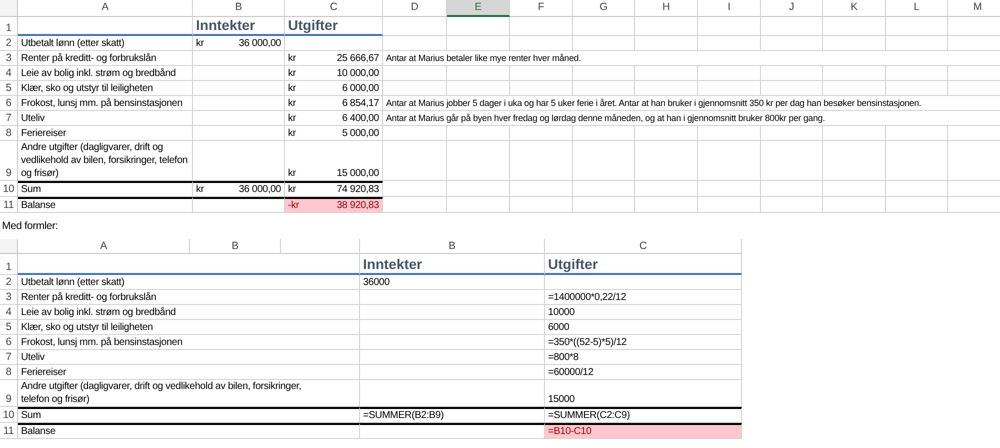 The width and height of the screenshot is (1000, 448). Describe the element at coordinates (563, 357) in the screenshot. I see `formula-text: =800*8` at that location.